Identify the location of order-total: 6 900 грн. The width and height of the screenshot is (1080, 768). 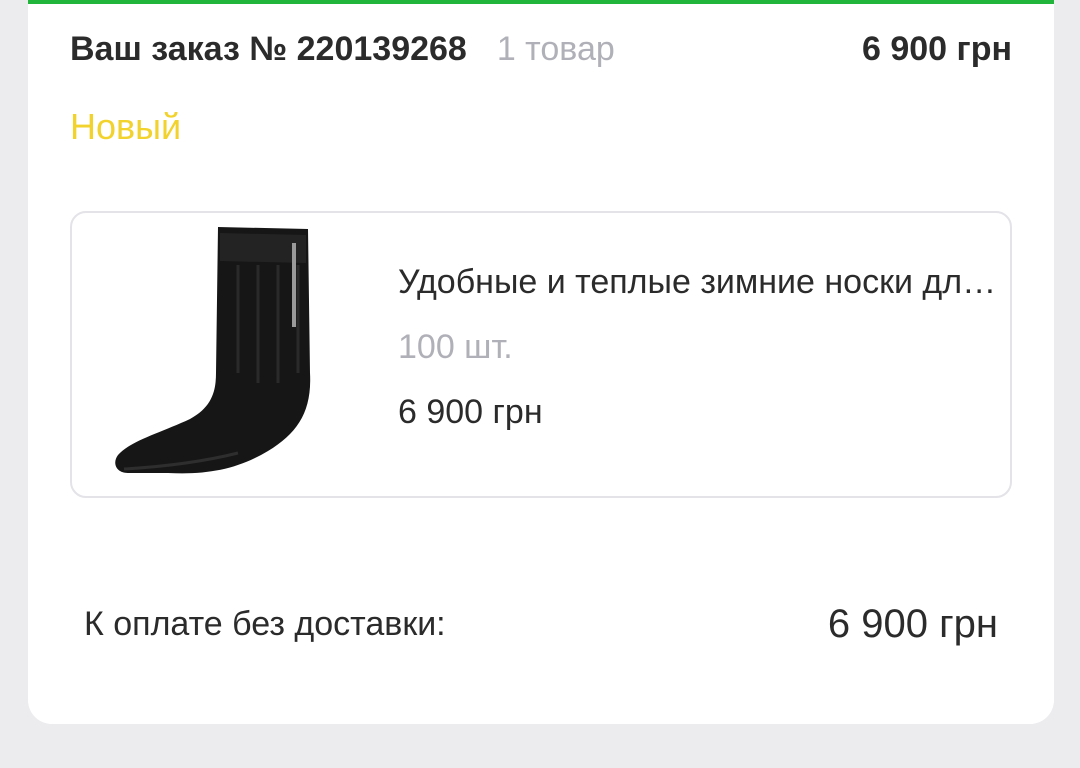
(937, 48).